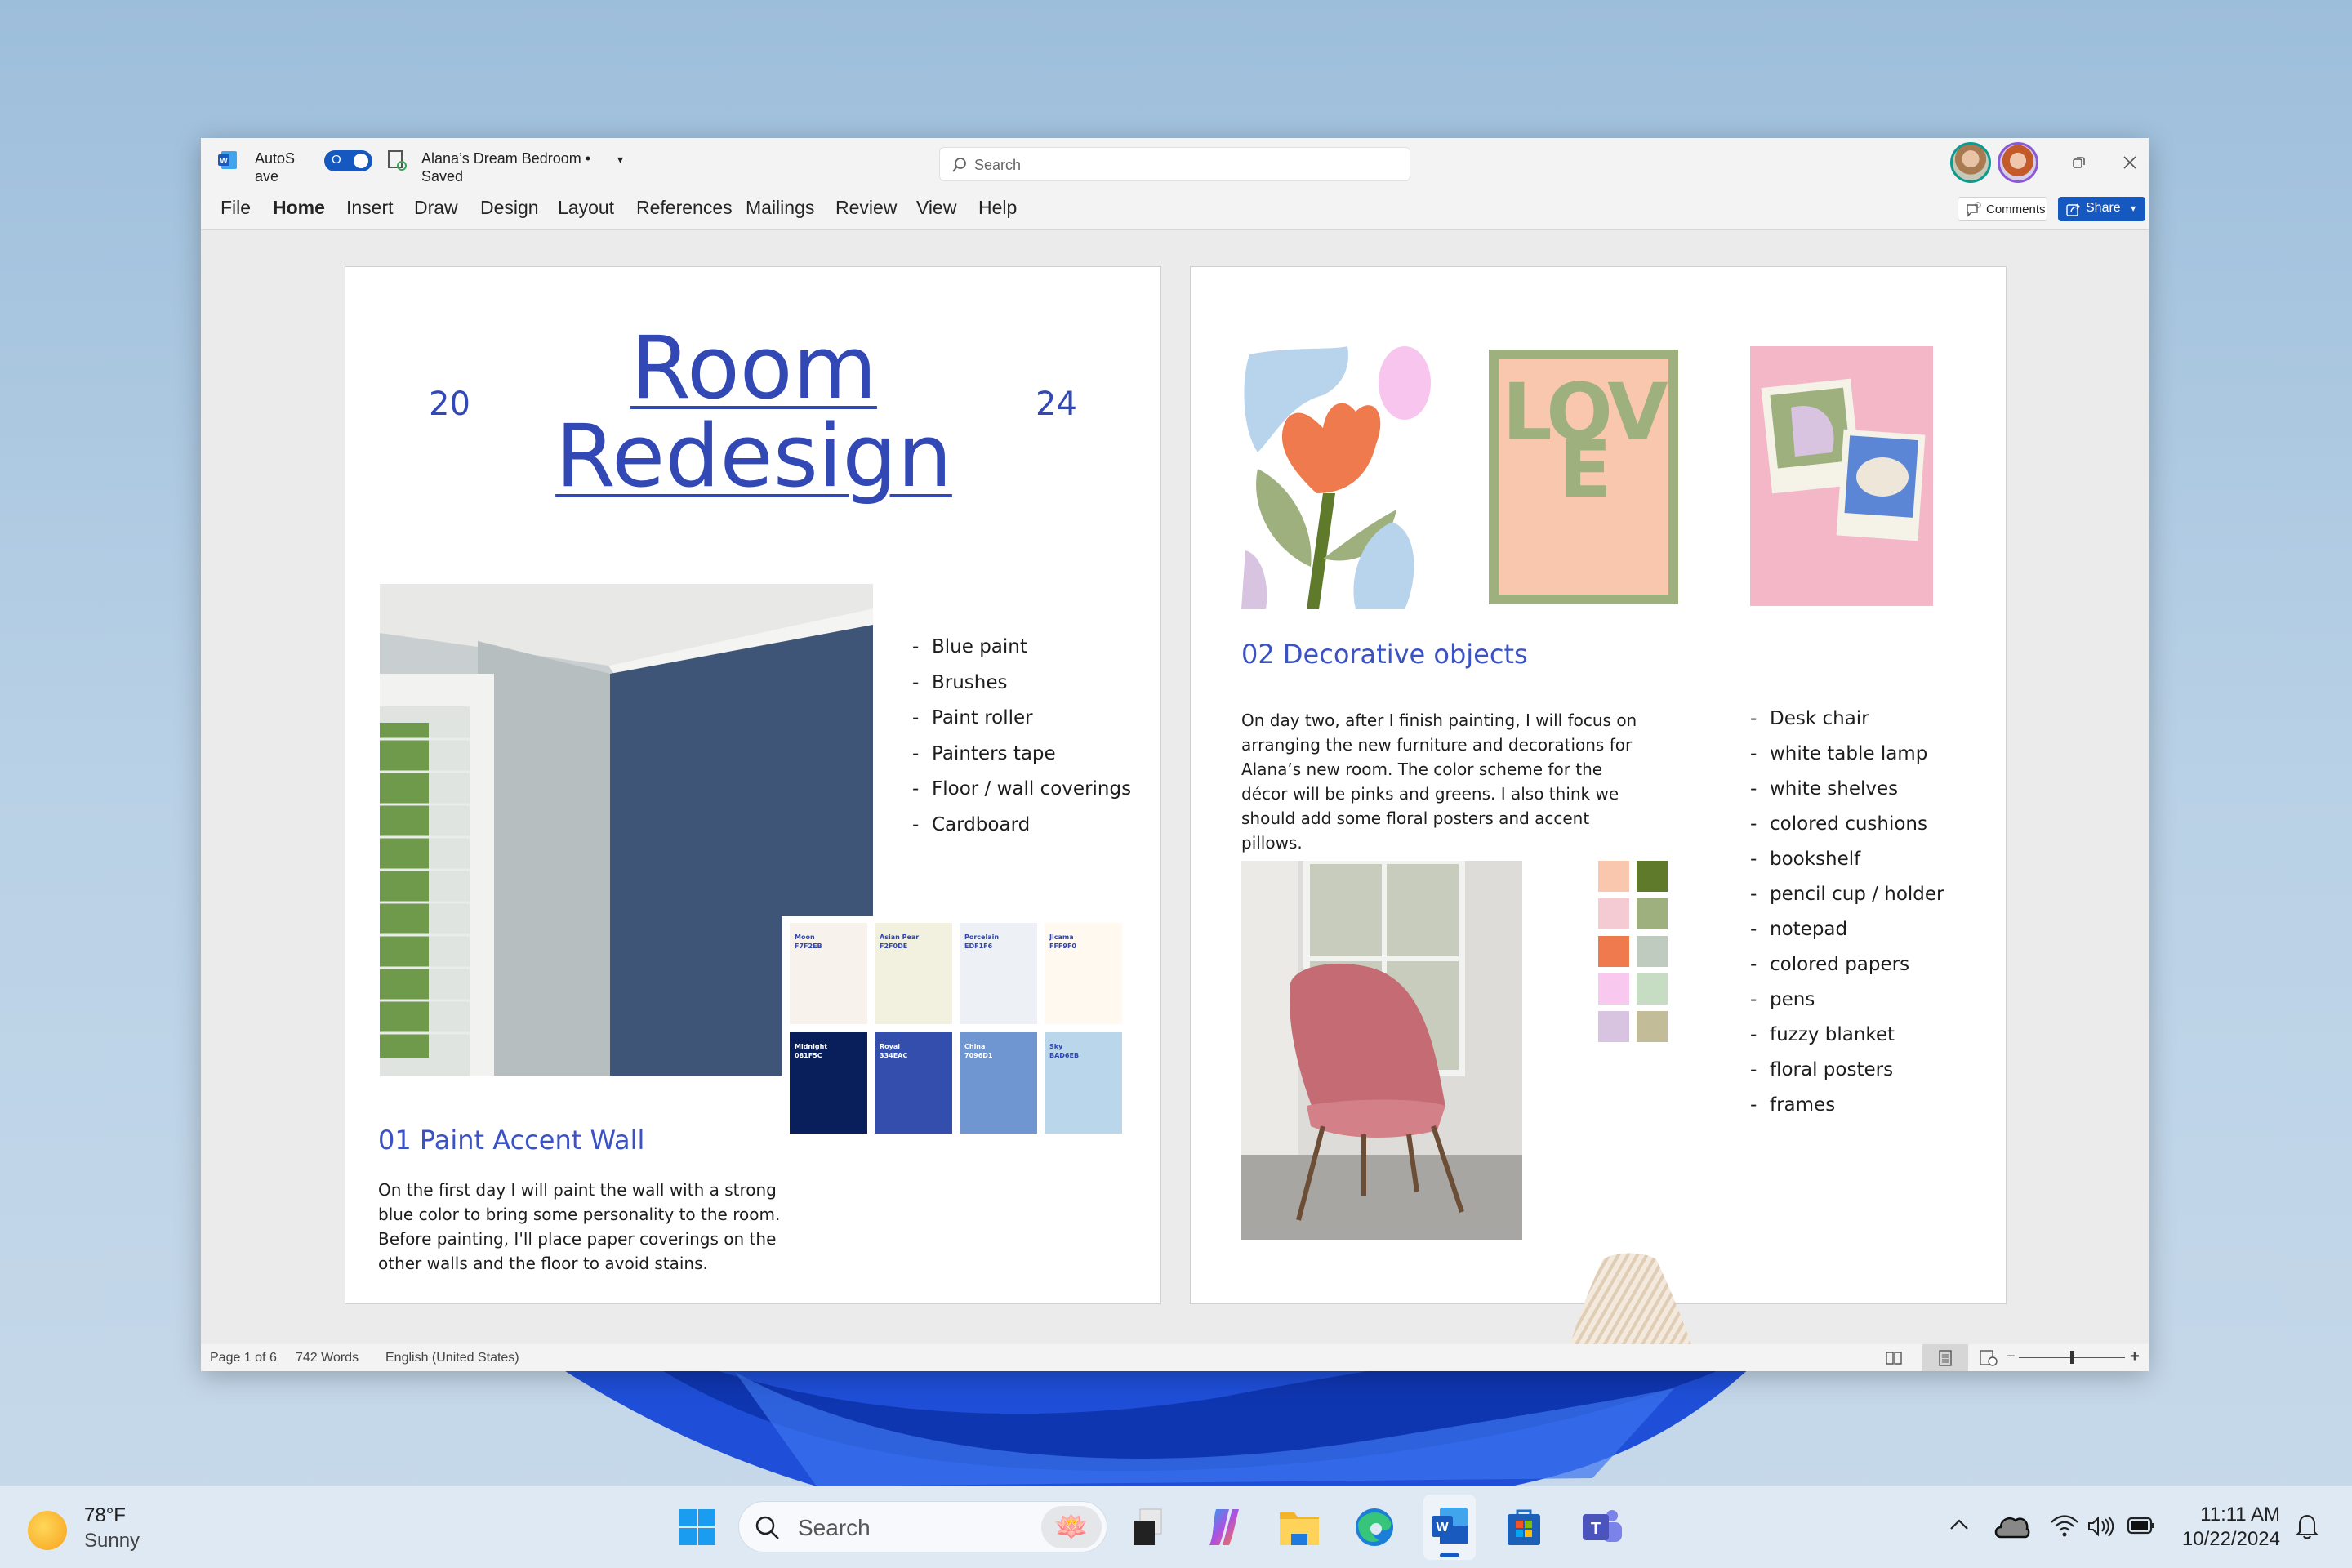 This screenshot has width=2352, height=1568. What do you see at coordinates (998, 208) in the screenshot?
I see `tab-help: Help` at bounding box center [998, 208].